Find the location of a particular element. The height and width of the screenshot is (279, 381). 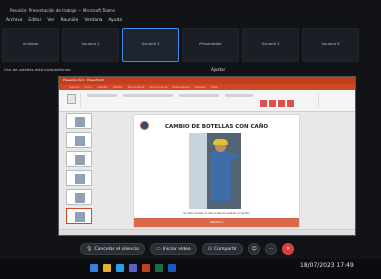

participant-name: Usuario 5 is located at coordinates (270, 43).